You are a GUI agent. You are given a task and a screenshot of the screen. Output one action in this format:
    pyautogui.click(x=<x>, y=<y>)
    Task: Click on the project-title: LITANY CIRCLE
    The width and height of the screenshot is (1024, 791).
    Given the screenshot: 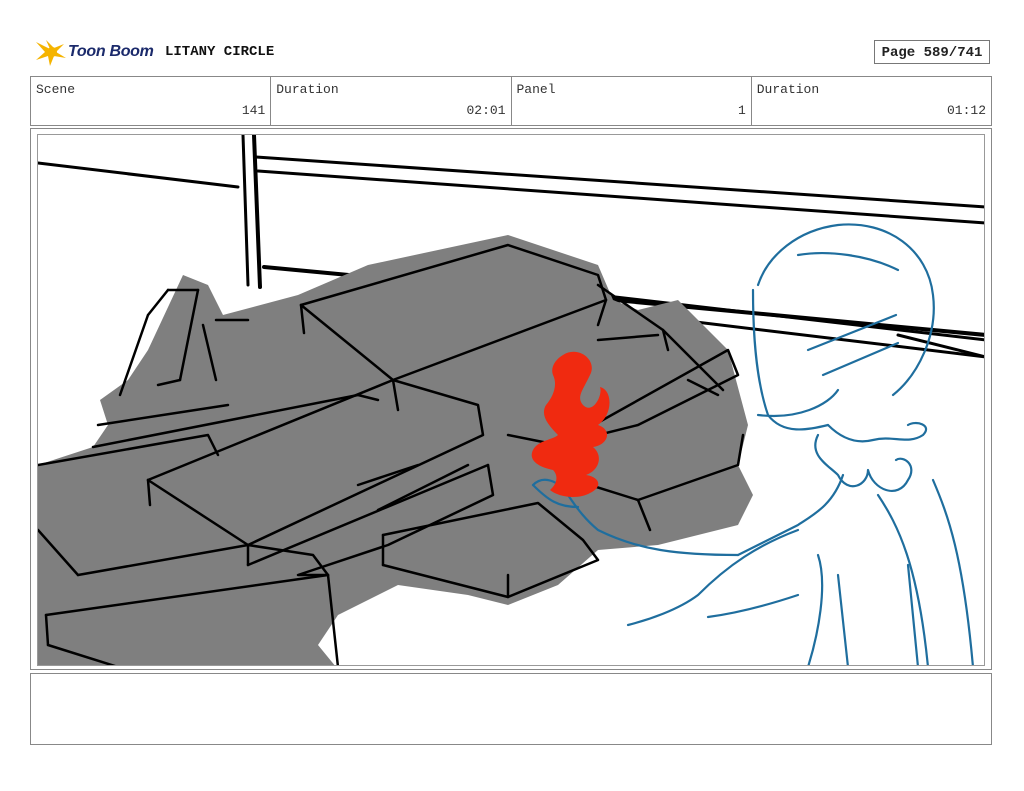 What is the action you would take?
    pyautogui.click(x=220, y=52)
    